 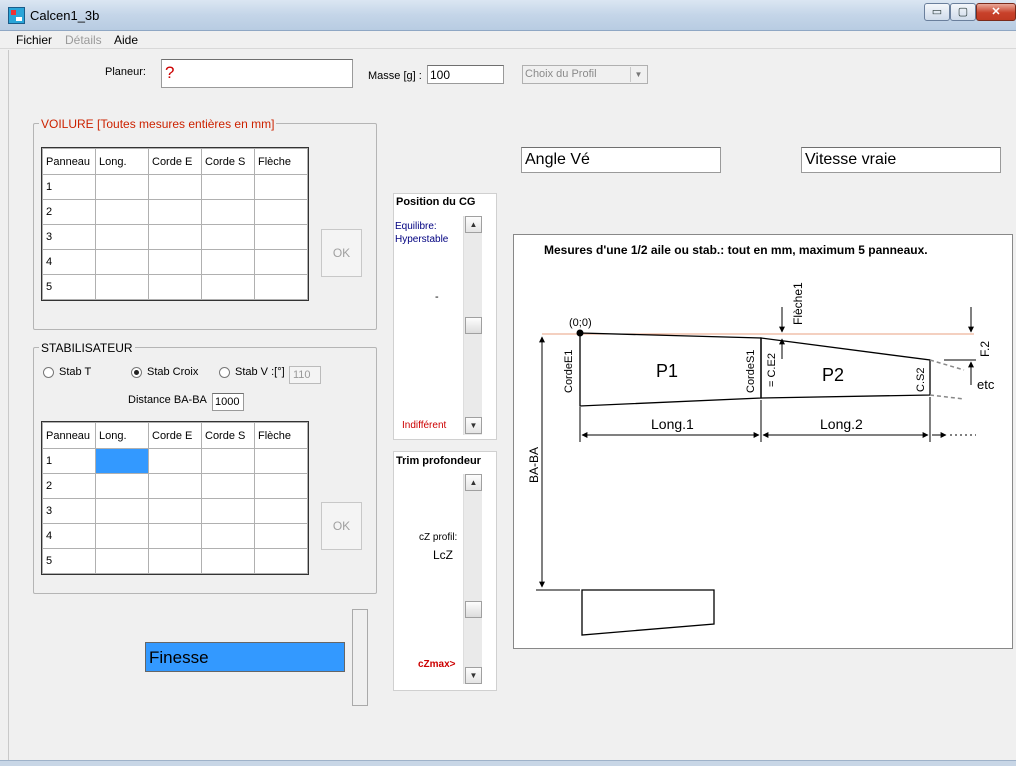 I want to click on table-row: 1, so click(x=175, y=187).